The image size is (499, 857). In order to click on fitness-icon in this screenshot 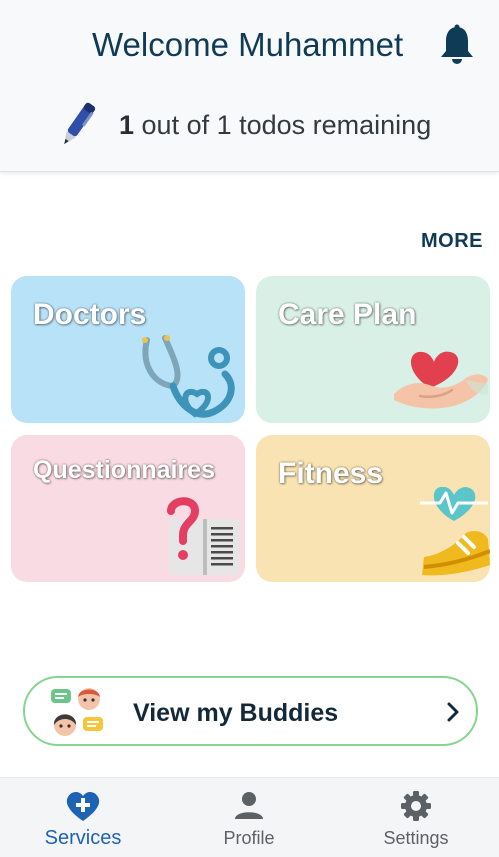, I will do `click(455, 531)`.